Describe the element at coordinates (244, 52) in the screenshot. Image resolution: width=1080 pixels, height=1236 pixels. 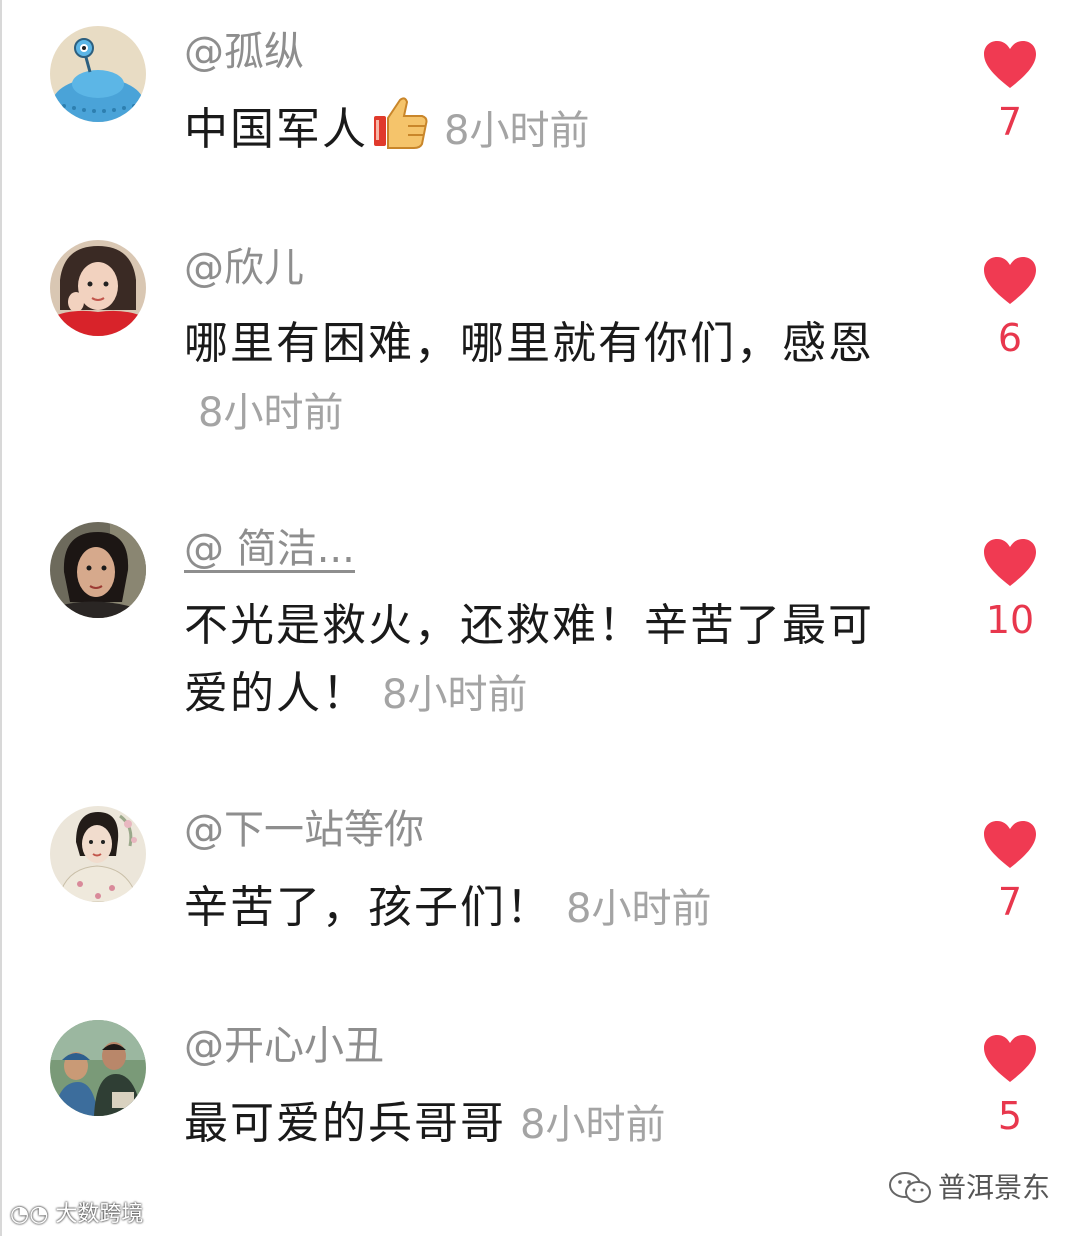
I see `username: @孤纵` at that location.